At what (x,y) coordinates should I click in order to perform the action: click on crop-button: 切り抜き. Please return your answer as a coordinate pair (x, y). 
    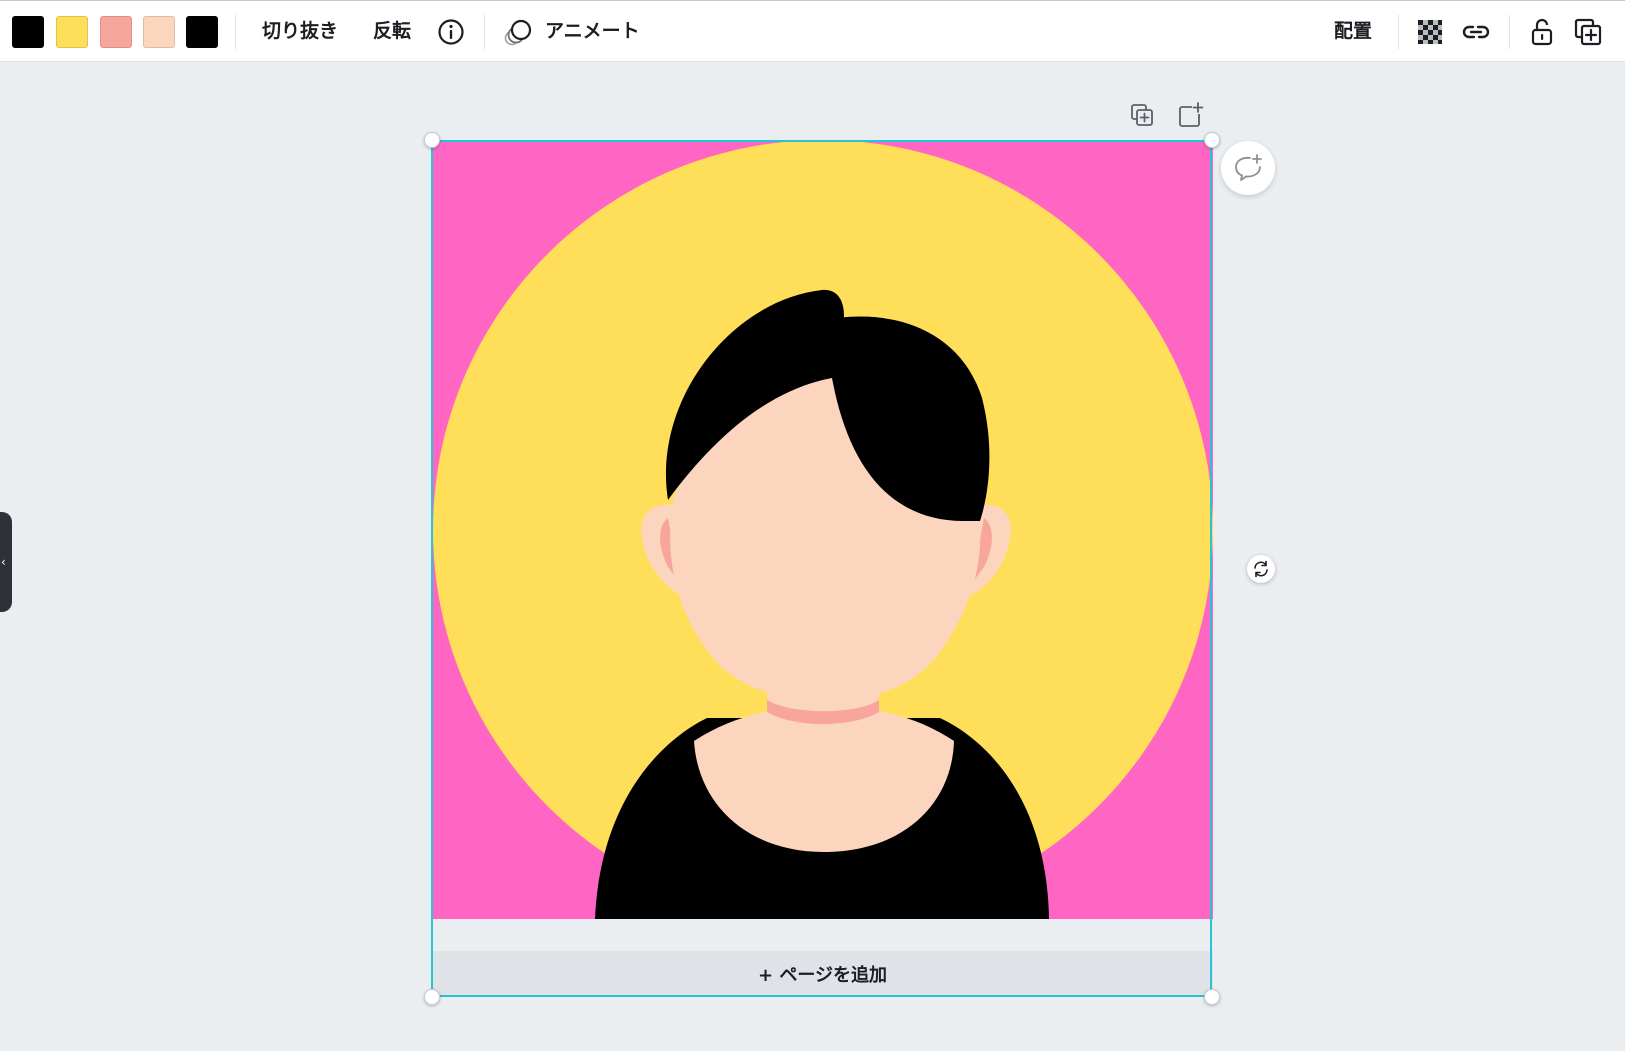
    Looking at the image, I should click on (300, 31).